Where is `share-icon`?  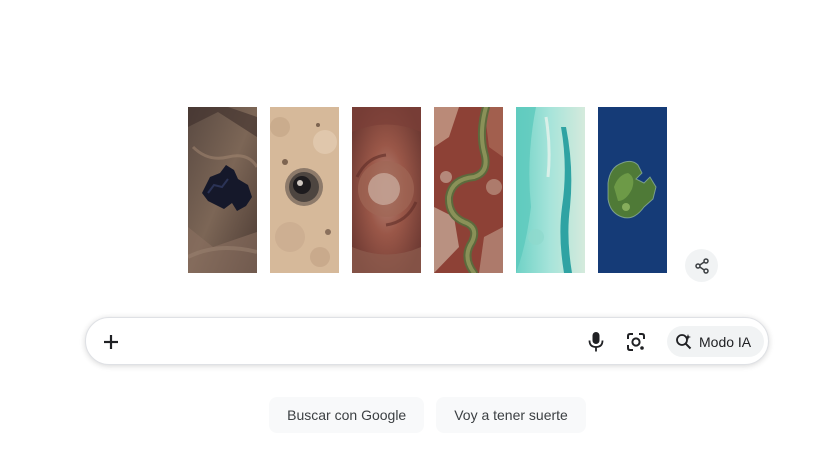
share-icon is located at coordinates (701, 265).